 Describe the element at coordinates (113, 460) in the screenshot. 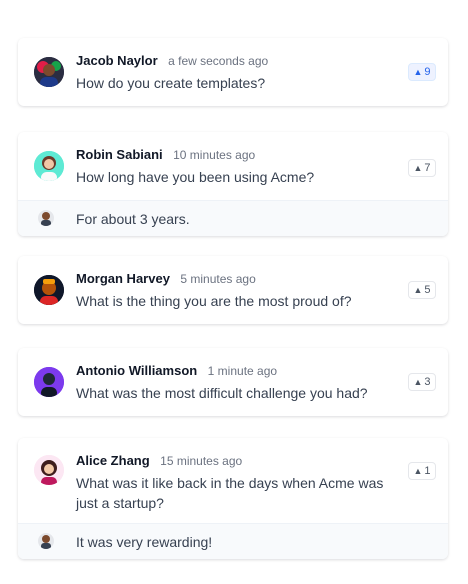

I see `author-name: Alice Zhang` at that location.